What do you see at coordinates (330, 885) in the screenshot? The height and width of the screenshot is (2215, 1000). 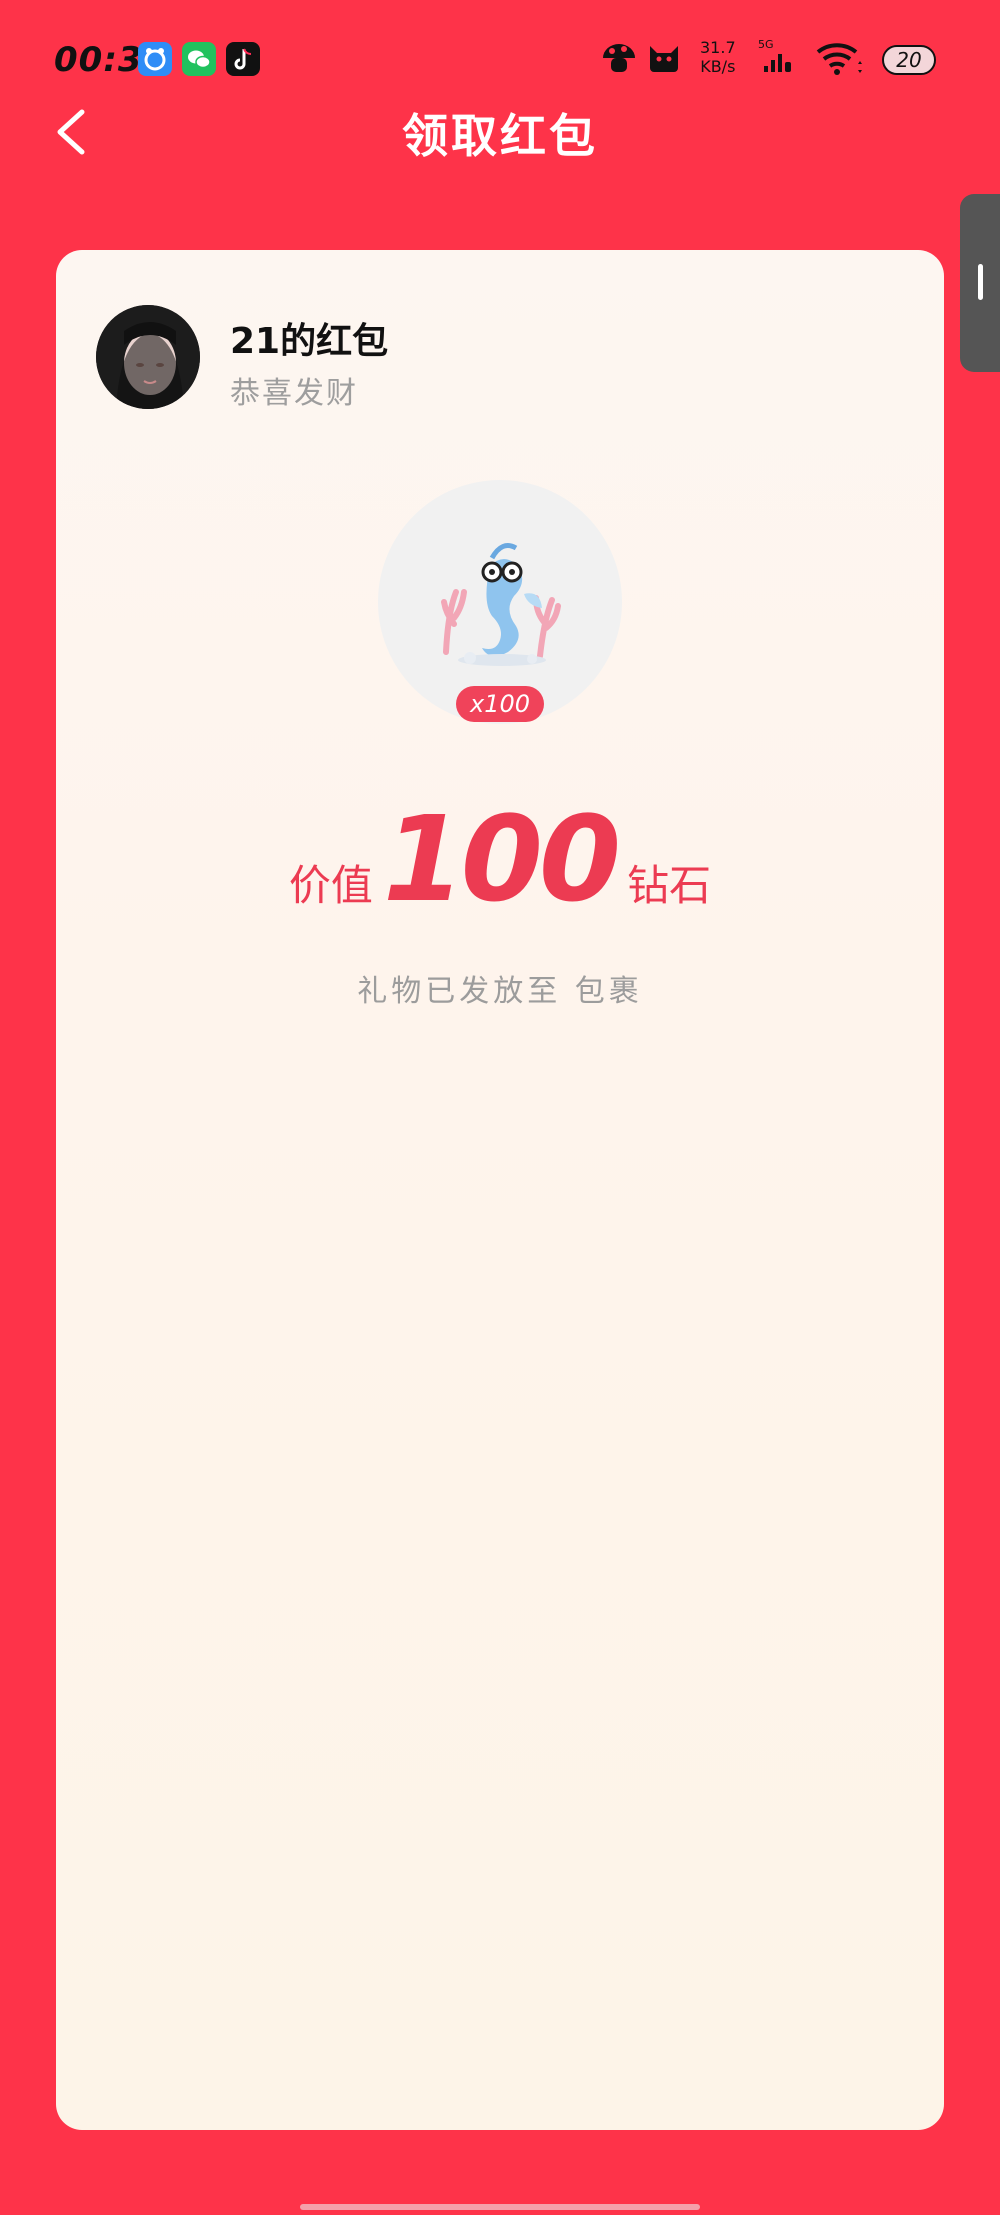 I see `value-prefix: 价值` at bounding box center [330, 885].